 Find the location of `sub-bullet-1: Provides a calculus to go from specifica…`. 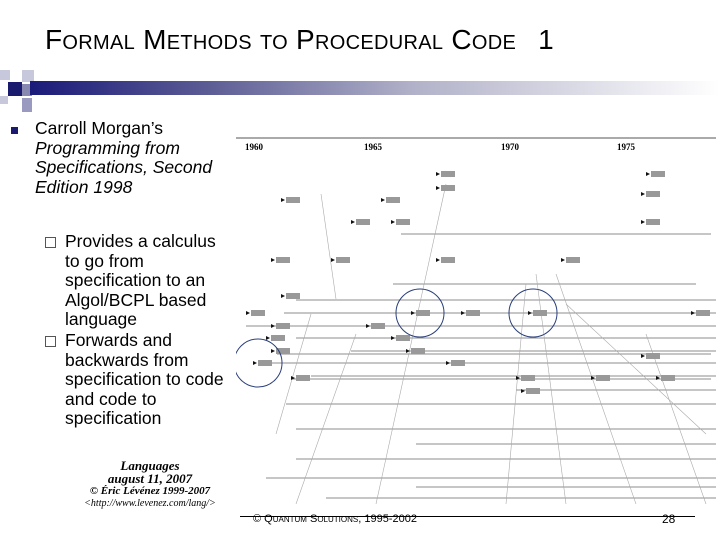

sub-bullet-1: Provides a calculus to go from specifica… is located at coordinates (135, 280).